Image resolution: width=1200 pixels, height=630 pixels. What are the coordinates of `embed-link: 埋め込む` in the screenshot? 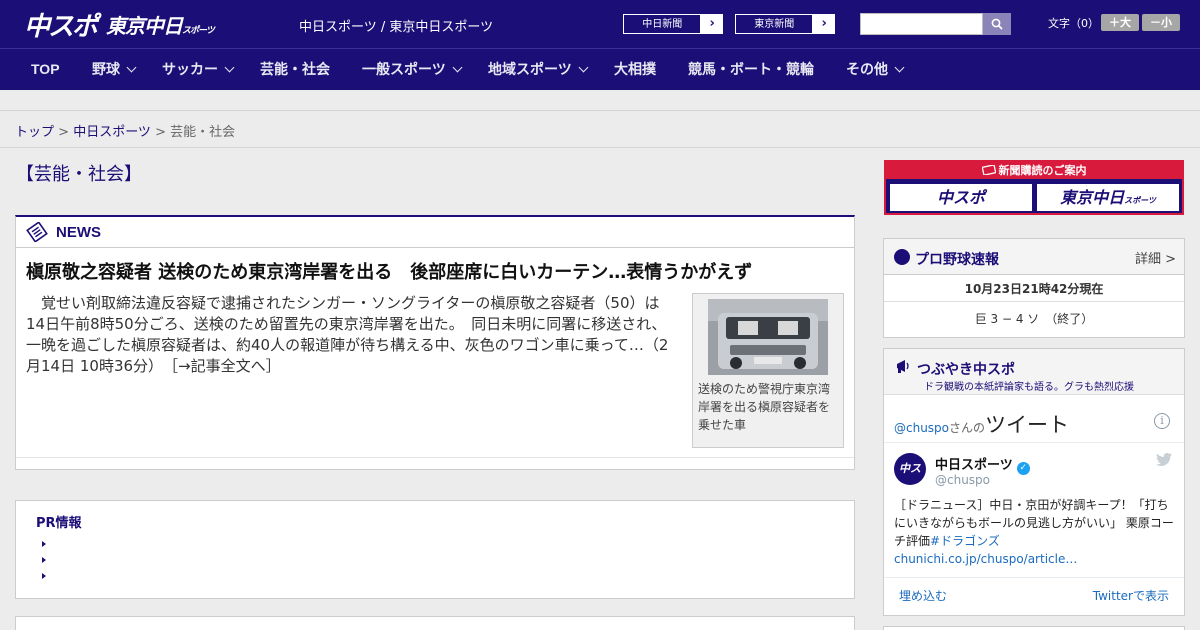 It's located at (923, 595).